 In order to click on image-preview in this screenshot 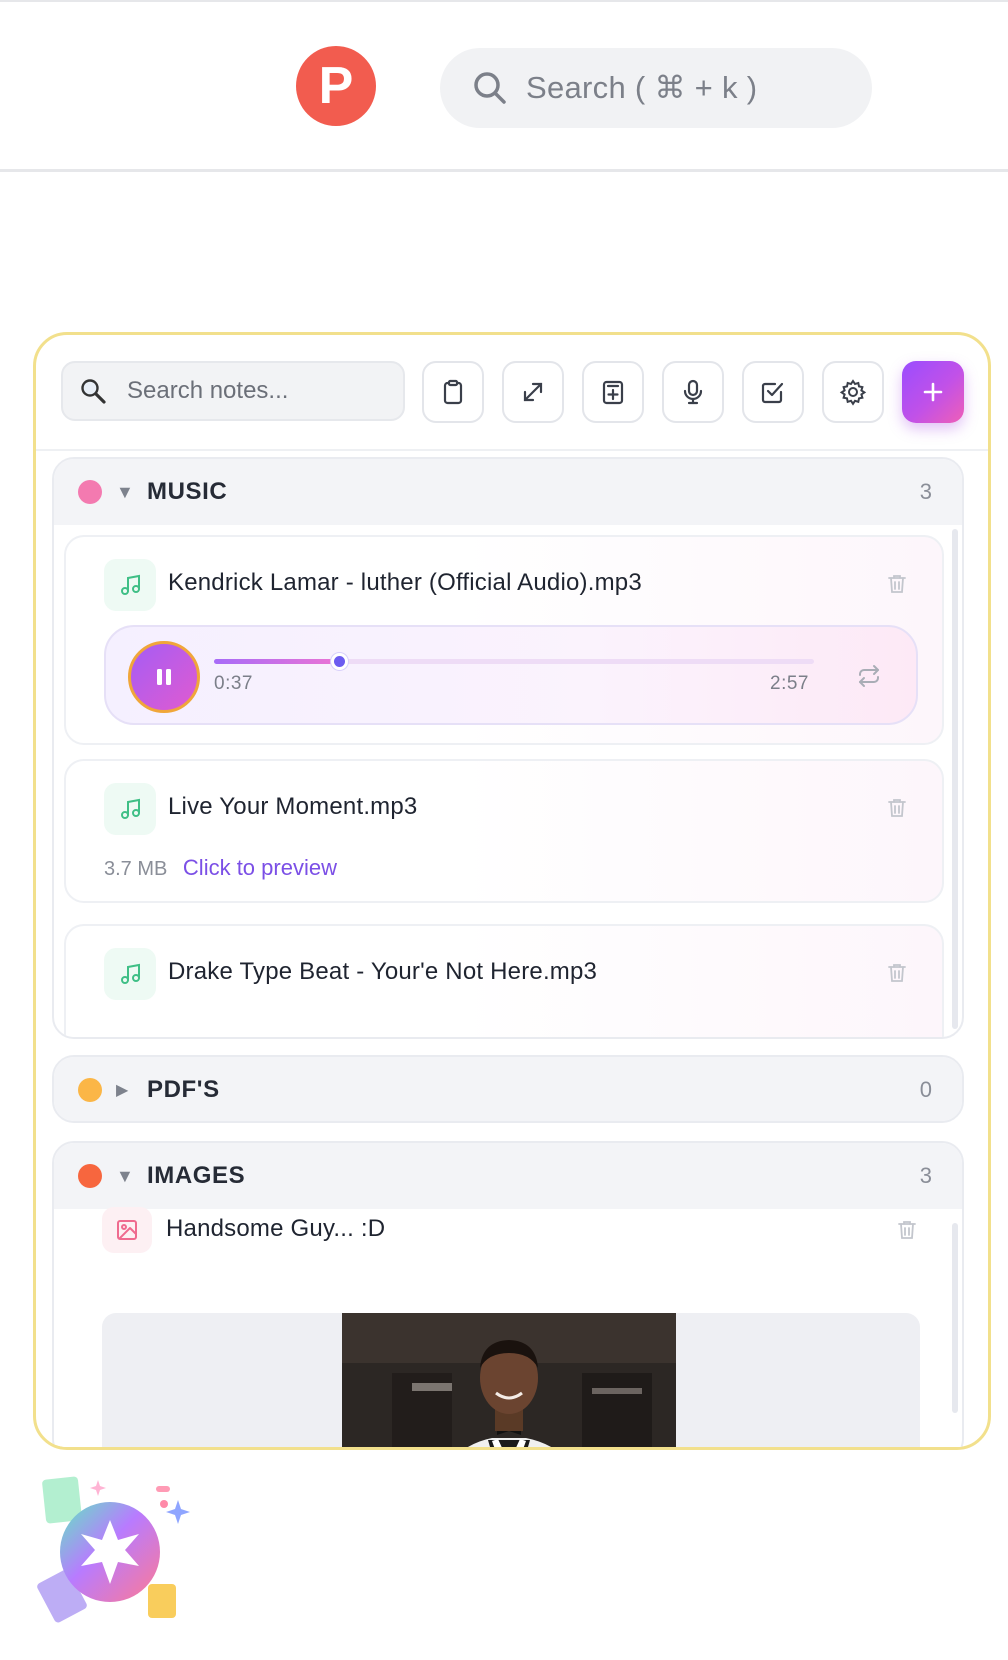, I will do `click(511, 1380)`.